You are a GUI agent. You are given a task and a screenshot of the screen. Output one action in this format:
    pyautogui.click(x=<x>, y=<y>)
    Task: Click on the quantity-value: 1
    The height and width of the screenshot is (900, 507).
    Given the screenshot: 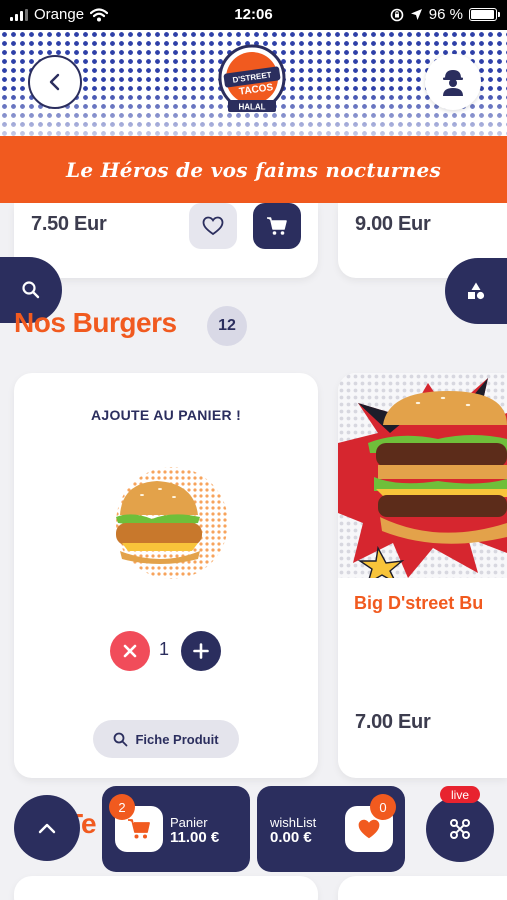 What is the action you would take?
    pyautogui.click(x=164, y=649)
    